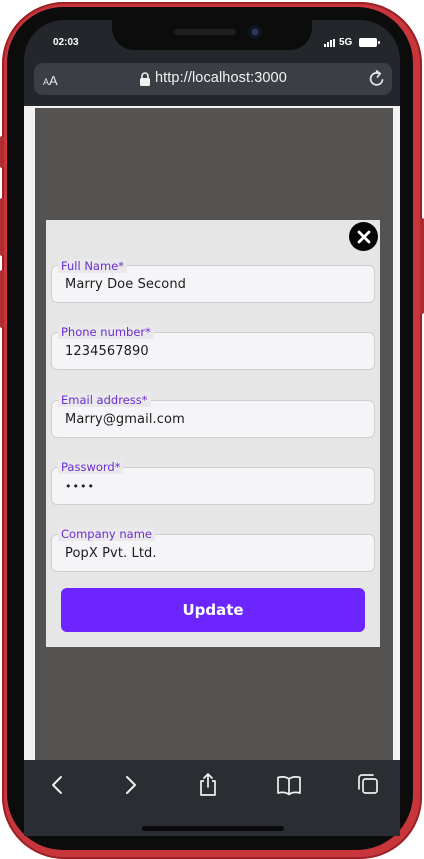 The width and height of the screenshot is (424, 859). Describe the element at coordinates (111, 553) in the screenshot. I see `company-name-value: PopX Pvt. Ltd.` at that location.